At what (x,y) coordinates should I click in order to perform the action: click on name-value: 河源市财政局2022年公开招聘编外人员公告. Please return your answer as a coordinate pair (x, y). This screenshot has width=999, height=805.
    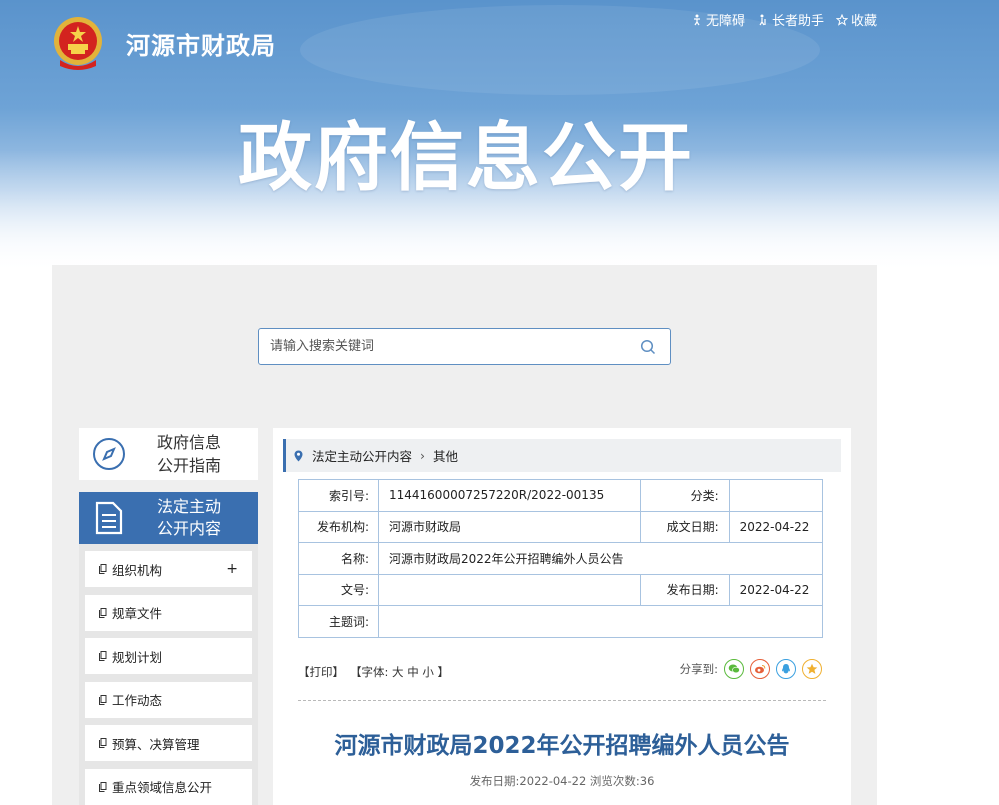
    Looking at the image, I should click on (600, 558).